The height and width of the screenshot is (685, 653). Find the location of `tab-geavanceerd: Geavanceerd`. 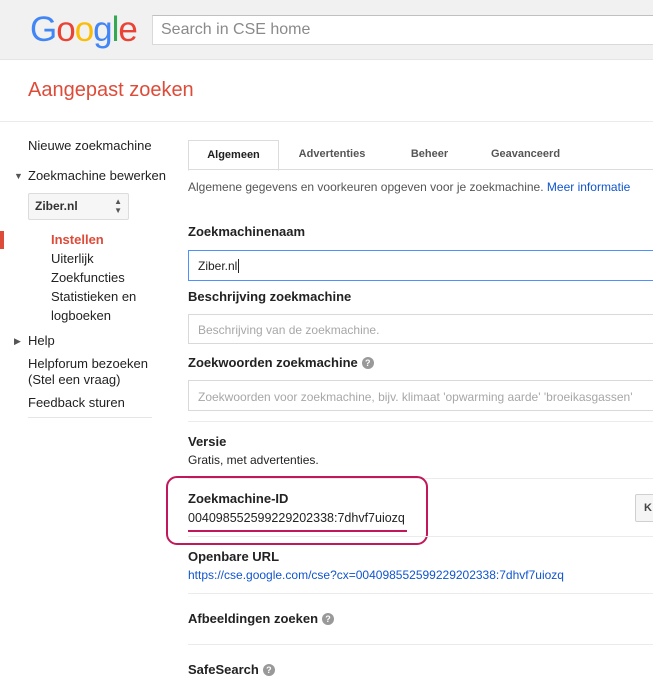

tab-geavanceerd: Geavanceerd is located at coordinates (525, 155).